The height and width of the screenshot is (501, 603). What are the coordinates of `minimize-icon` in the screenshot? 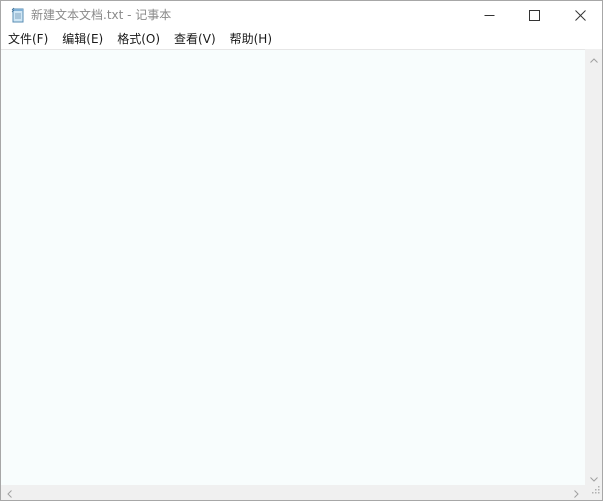 It's located at (489, 15).